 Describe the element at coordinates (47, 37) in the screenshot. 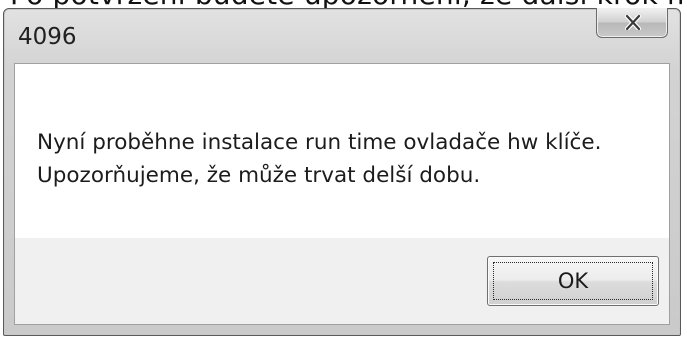

I see `dialog-title: 4096` at that location.